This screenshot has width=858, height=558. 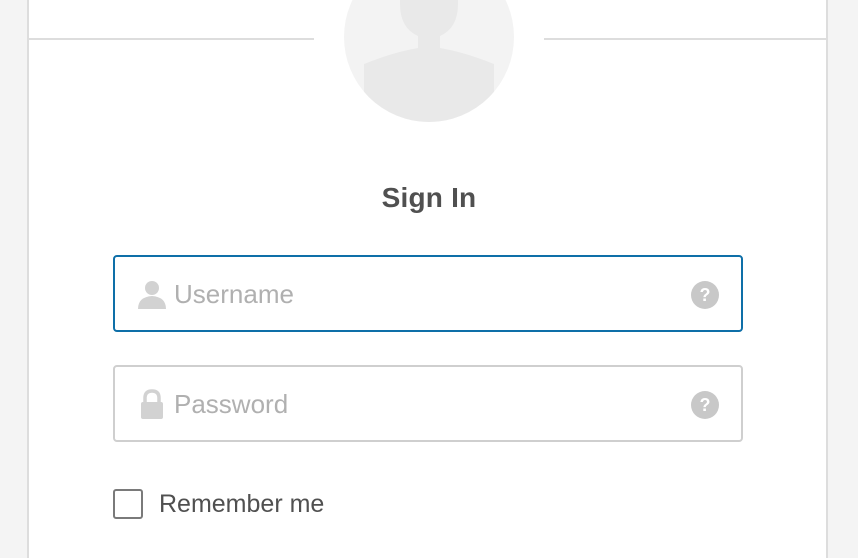 I want to click on remember-me-checkbox, so click(x=128, y=504).